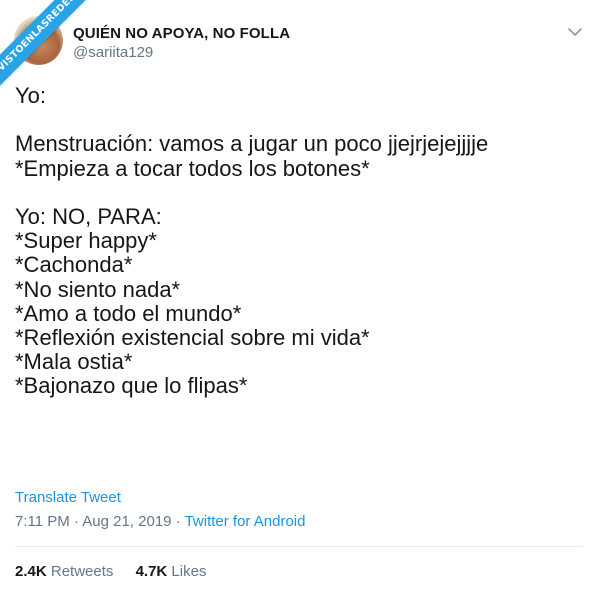 The image size is (605, 599). Describe the element at coordinates (31, 95) in the screenshot. I see `tweet-line: Yo:` at that location.